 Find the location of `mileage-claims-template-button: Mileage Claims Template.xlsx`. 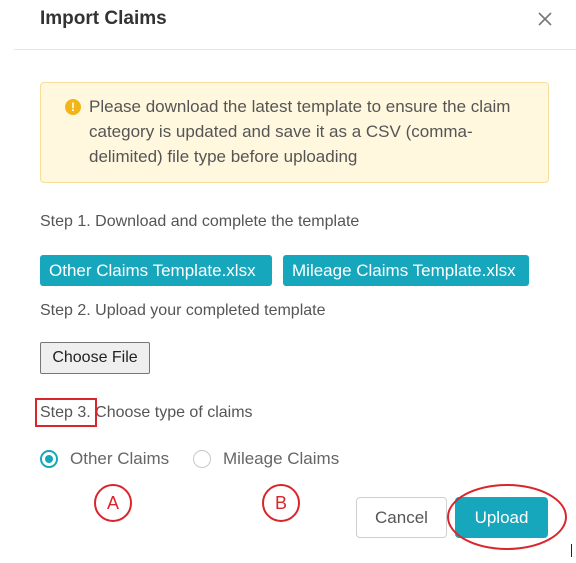

mileage-claims-template-button: Mileage Claims Template.xlsx is located at coordinates (406, 270).